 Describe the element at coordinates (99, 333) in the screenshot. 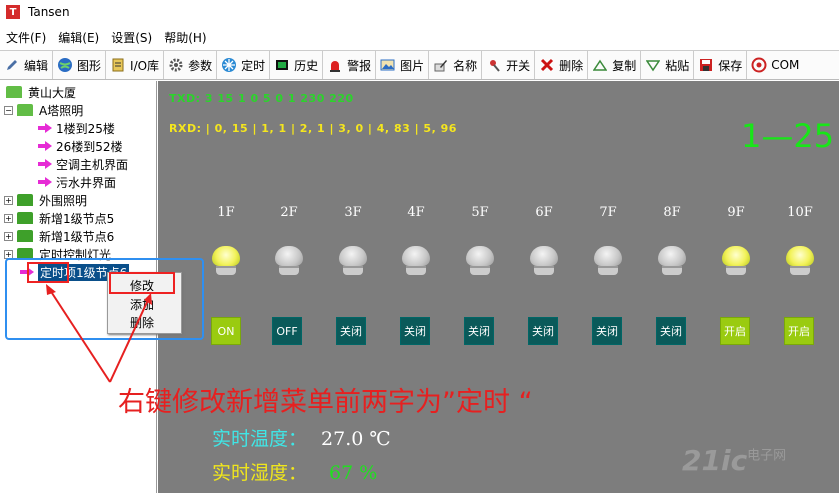

I see `annotation-arrows` at that location.